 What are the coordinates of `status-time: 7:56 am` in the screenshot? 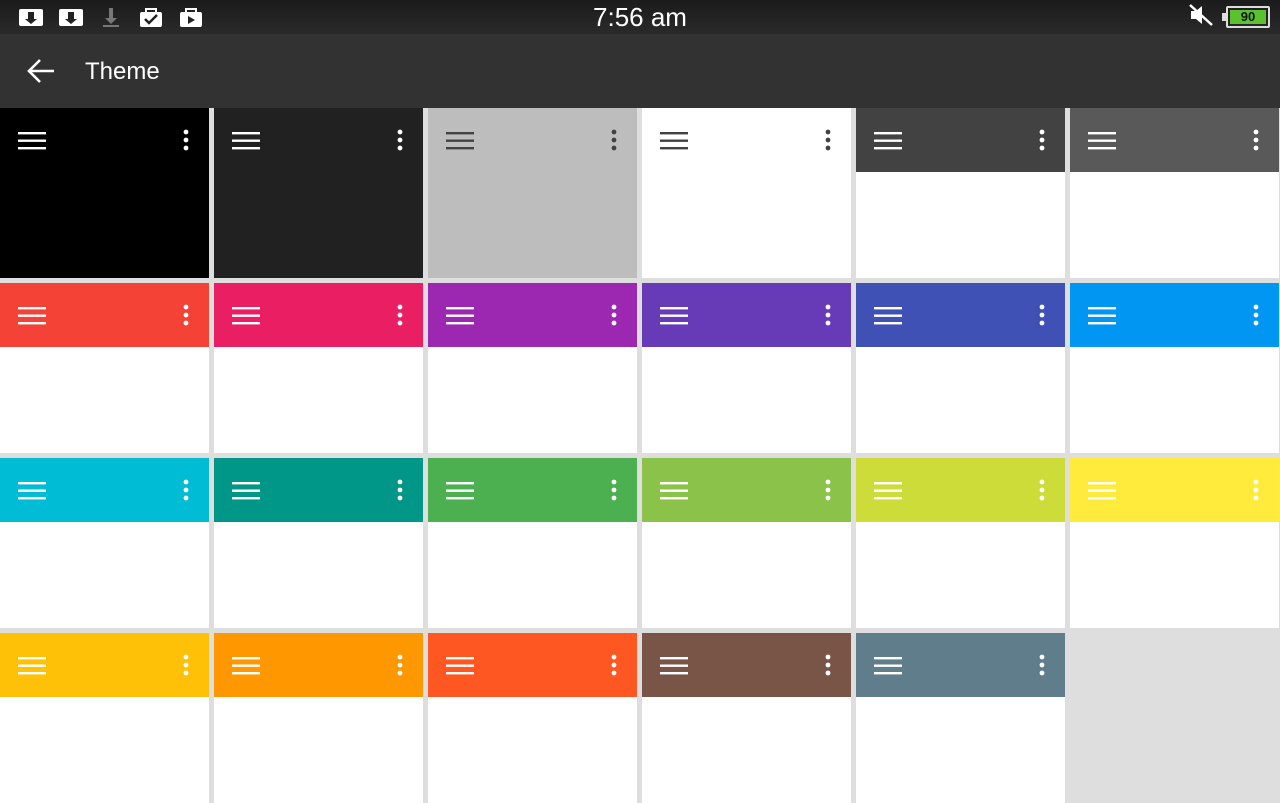 It's located at (640, 17).